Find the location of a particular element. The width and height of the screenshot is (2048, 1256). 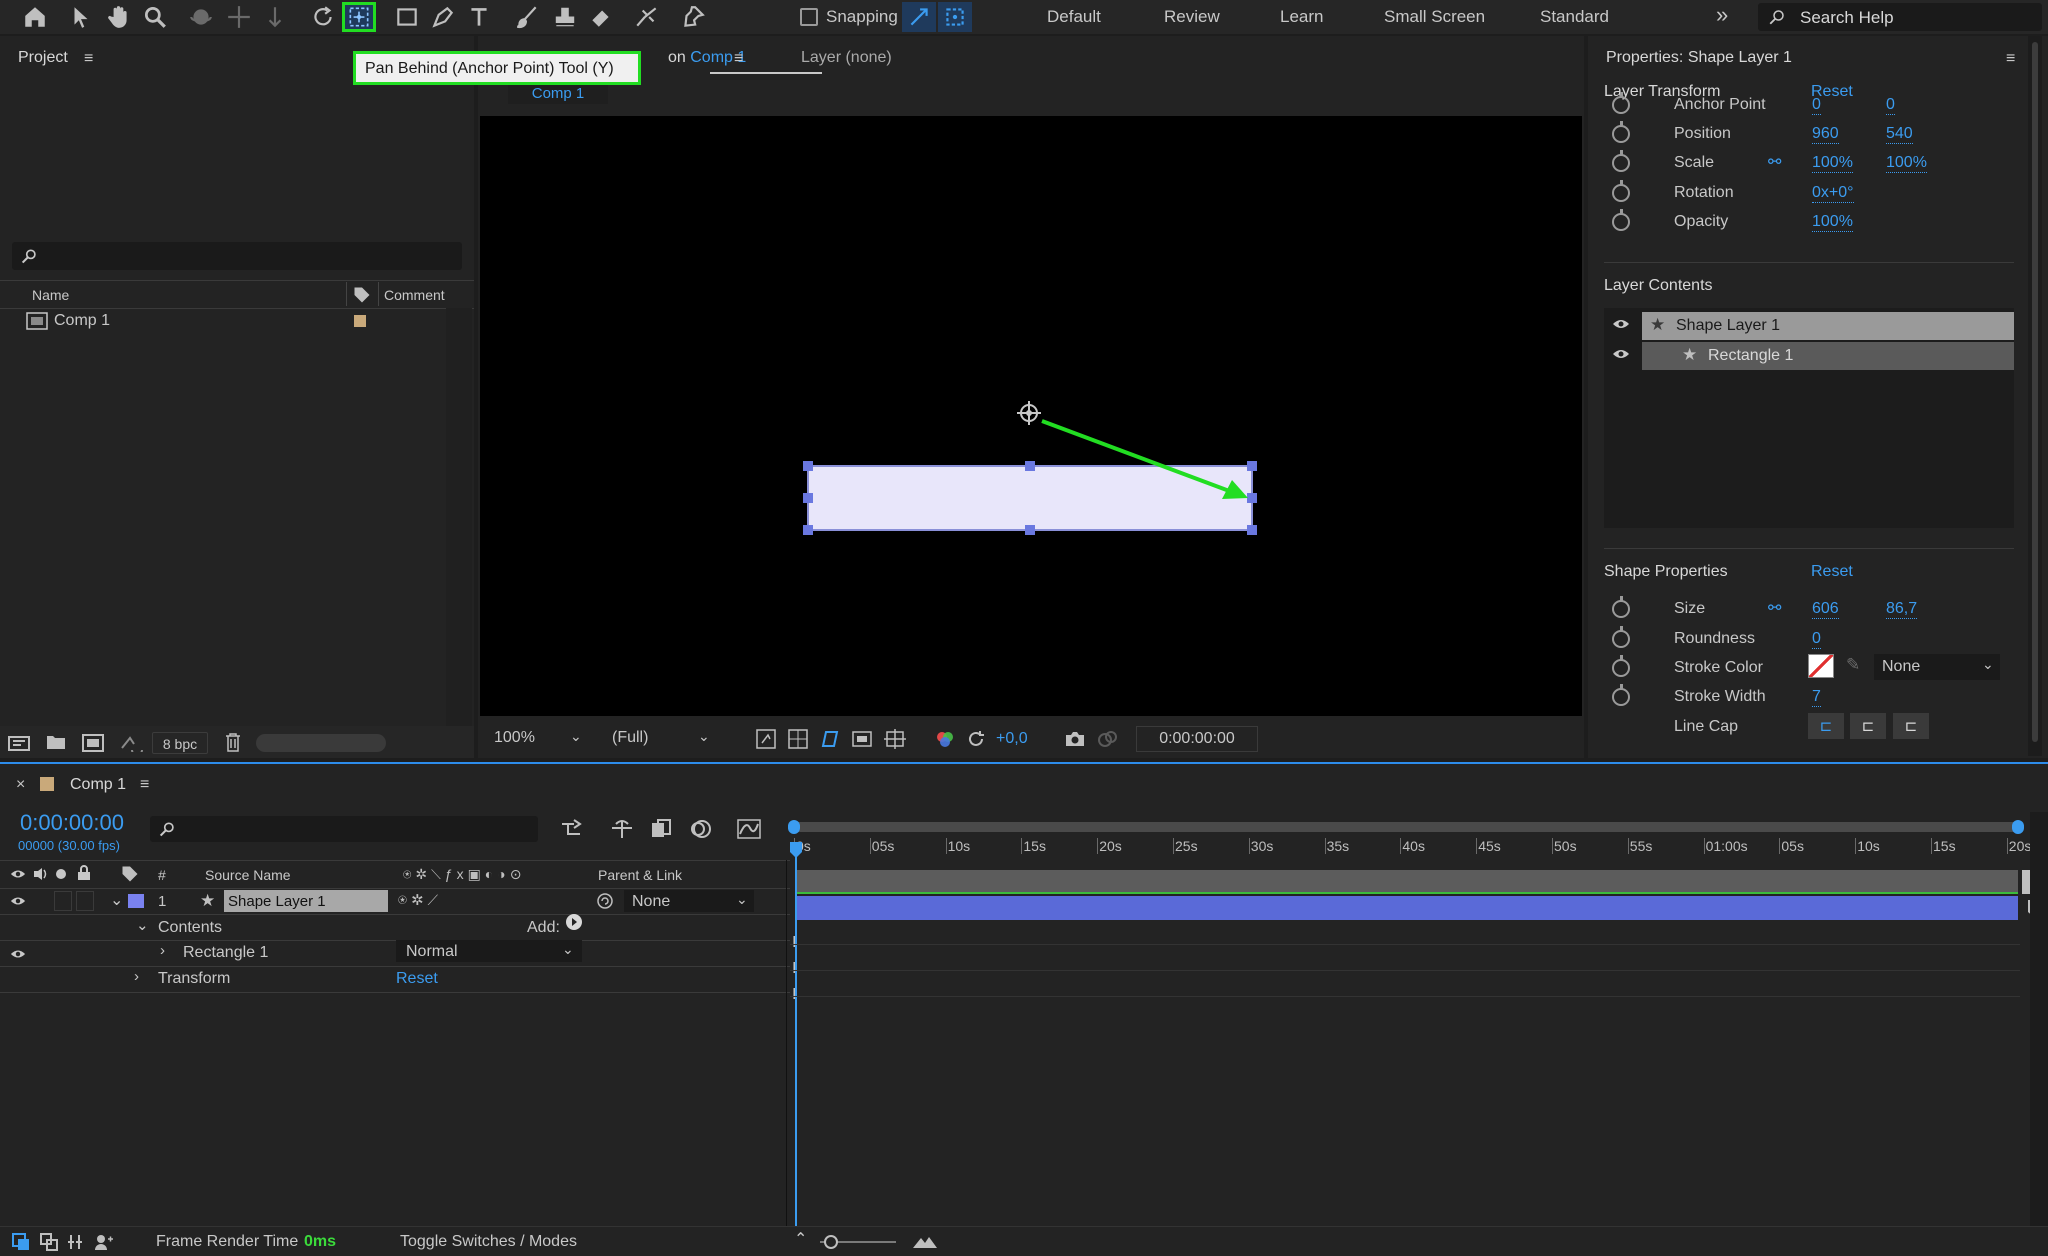

layer-name-field: Shape Layer 1 is located at coordinates (306, 901).